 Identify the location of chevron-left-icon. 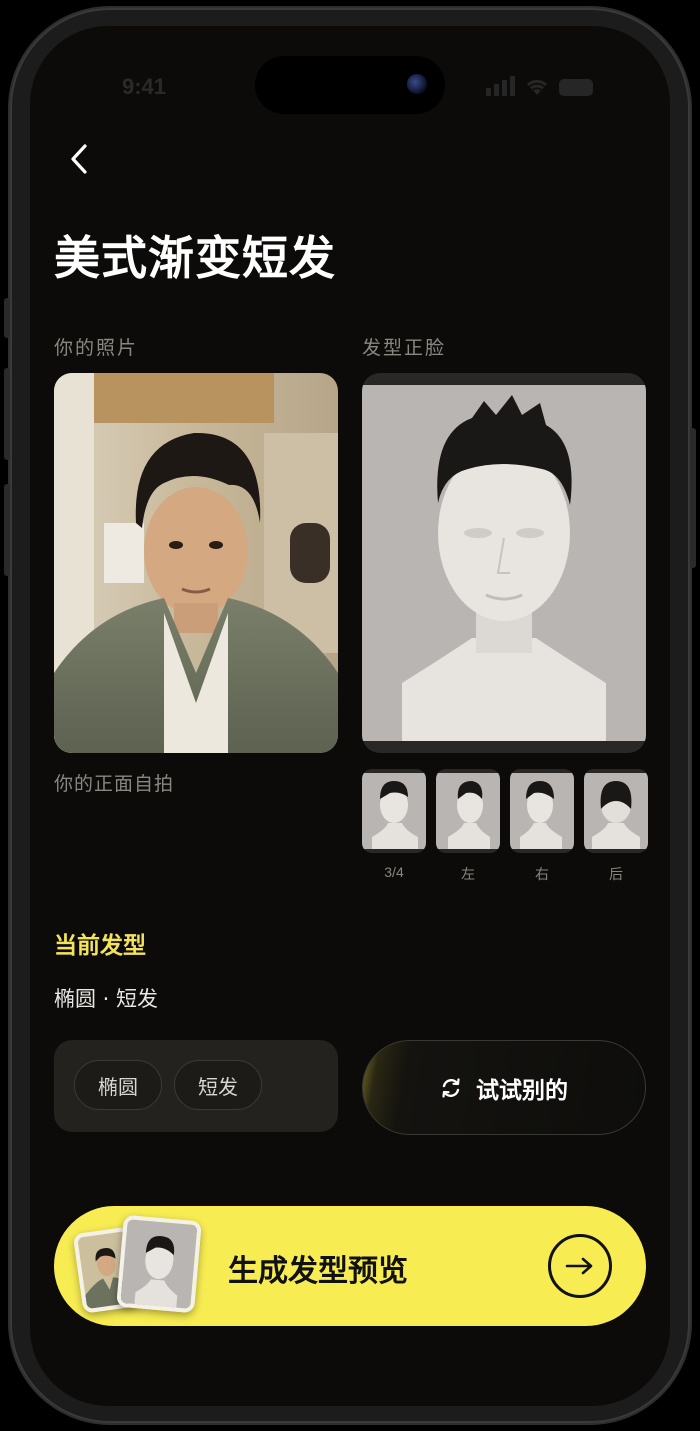
(79, 159).